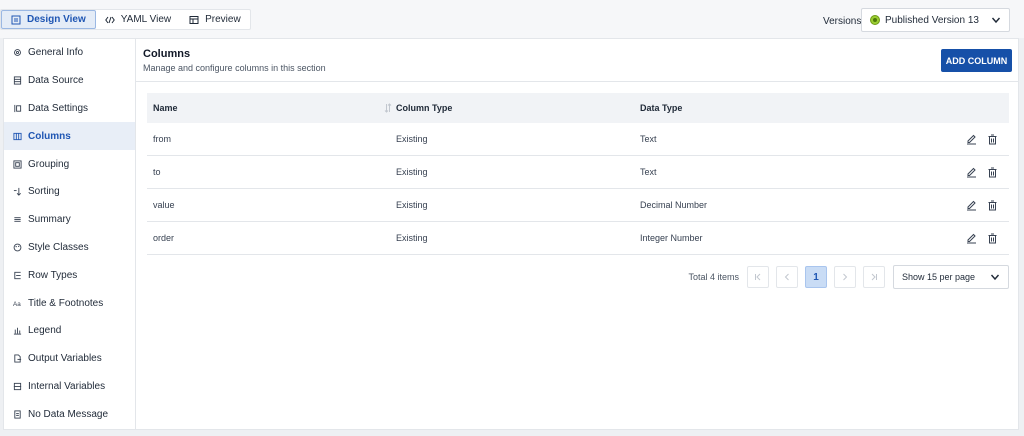 The width and height of the screenshot is (1024, 436). Describe the element at coordinates (976, 60) in the screenshot. I see `add-column-button: ADD COLUMN` at that location.